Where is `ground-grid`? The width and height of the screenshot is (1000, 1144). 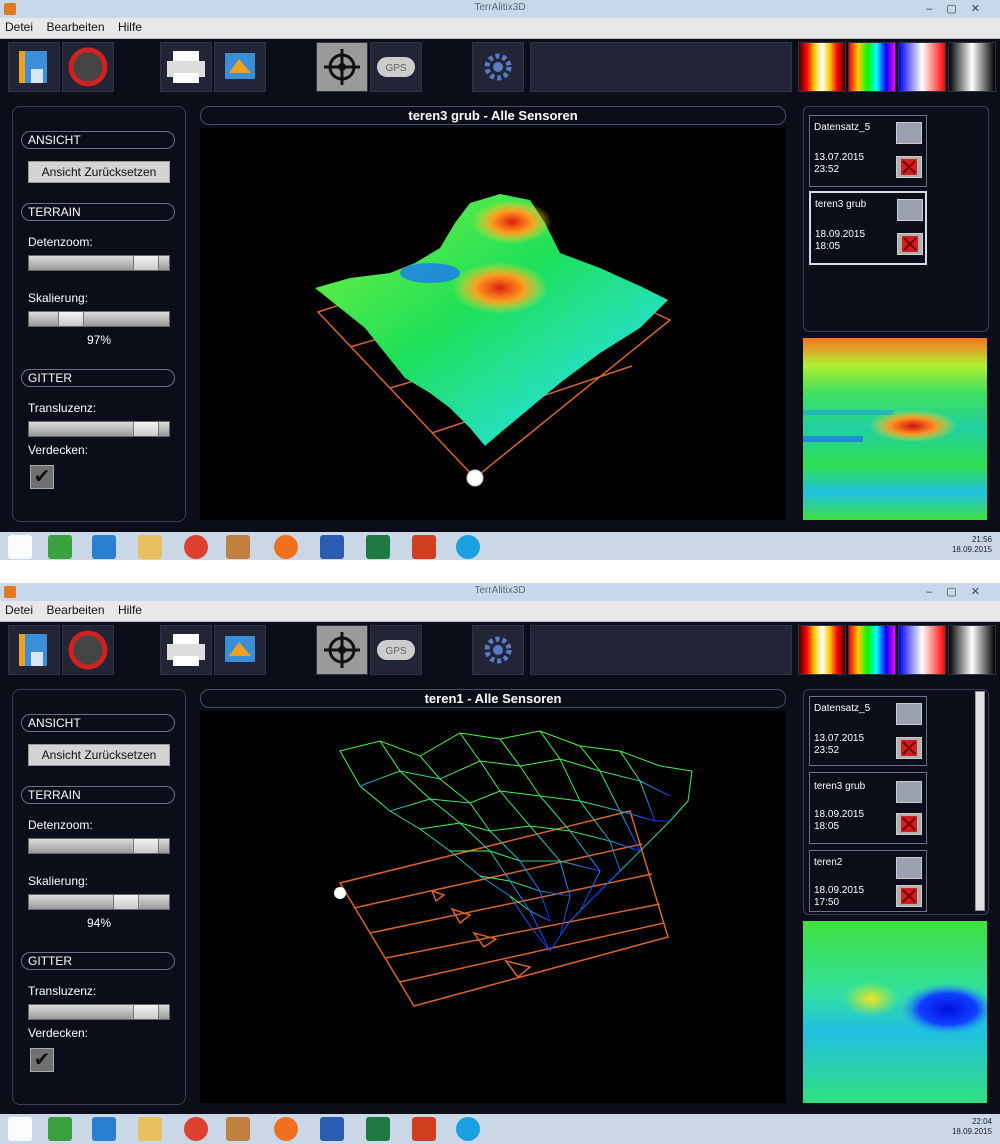
ground-grid is located at coordinates (503, 908).